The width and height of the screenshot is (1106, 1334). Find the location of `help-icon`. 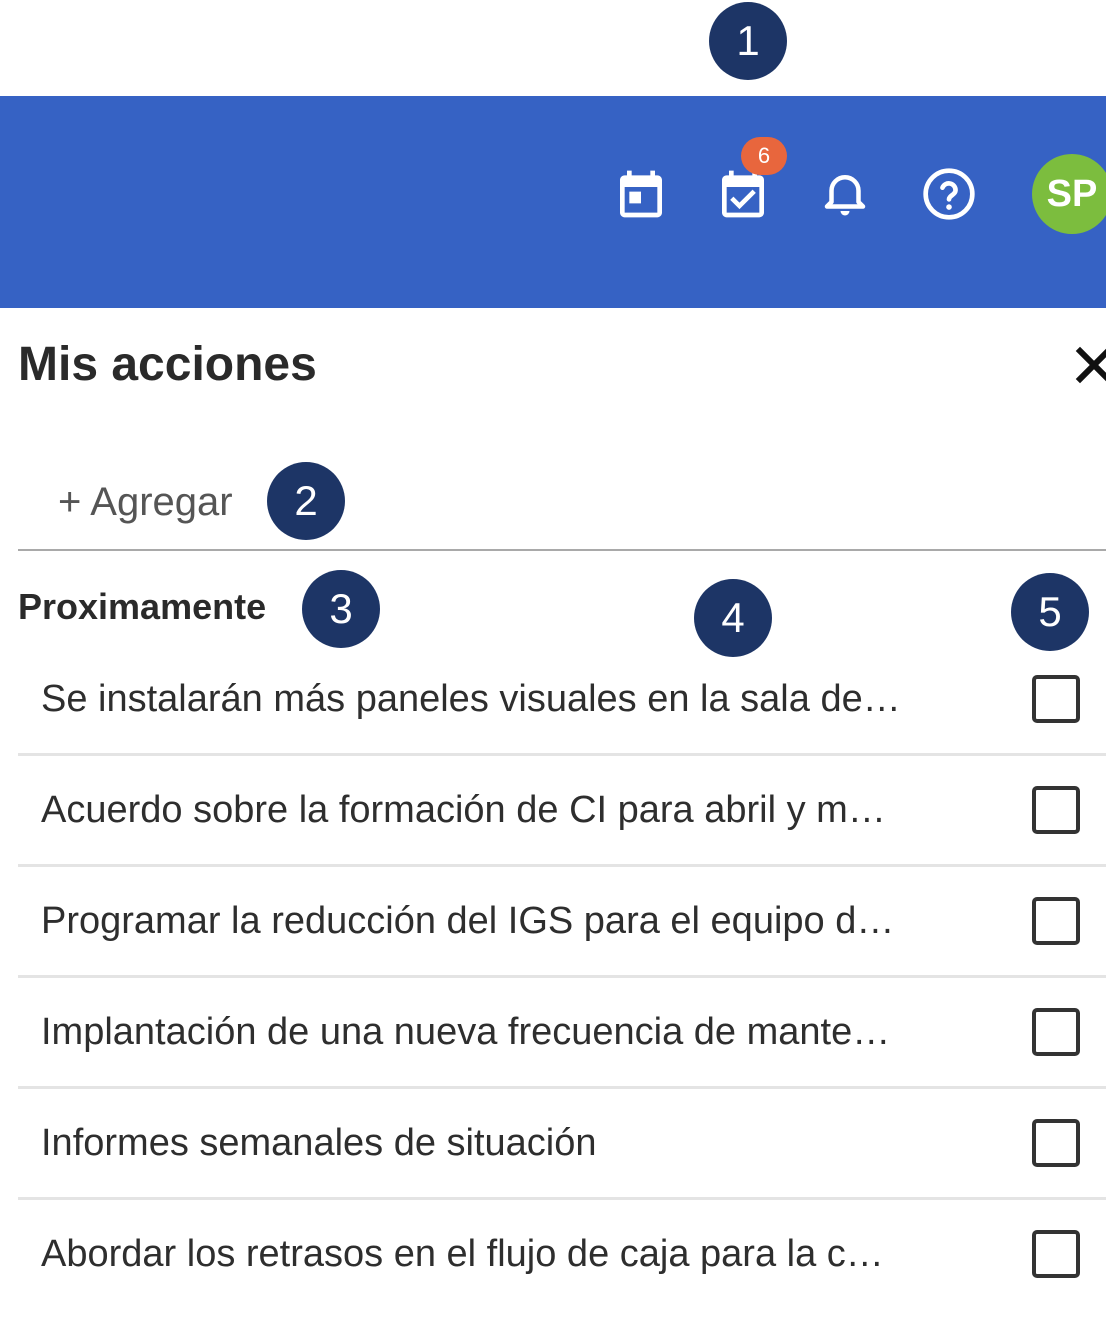

help-icon is located at coordinates (949, 196).